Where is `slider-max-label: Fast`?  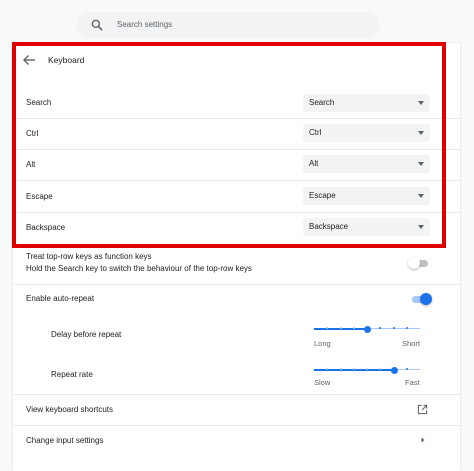 slider-max-label: Fast is located at coordinates (412, 382).